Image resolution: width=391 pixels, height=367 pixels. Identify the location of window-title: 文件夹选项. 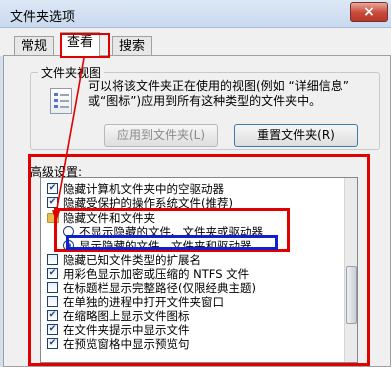
(43, 17).